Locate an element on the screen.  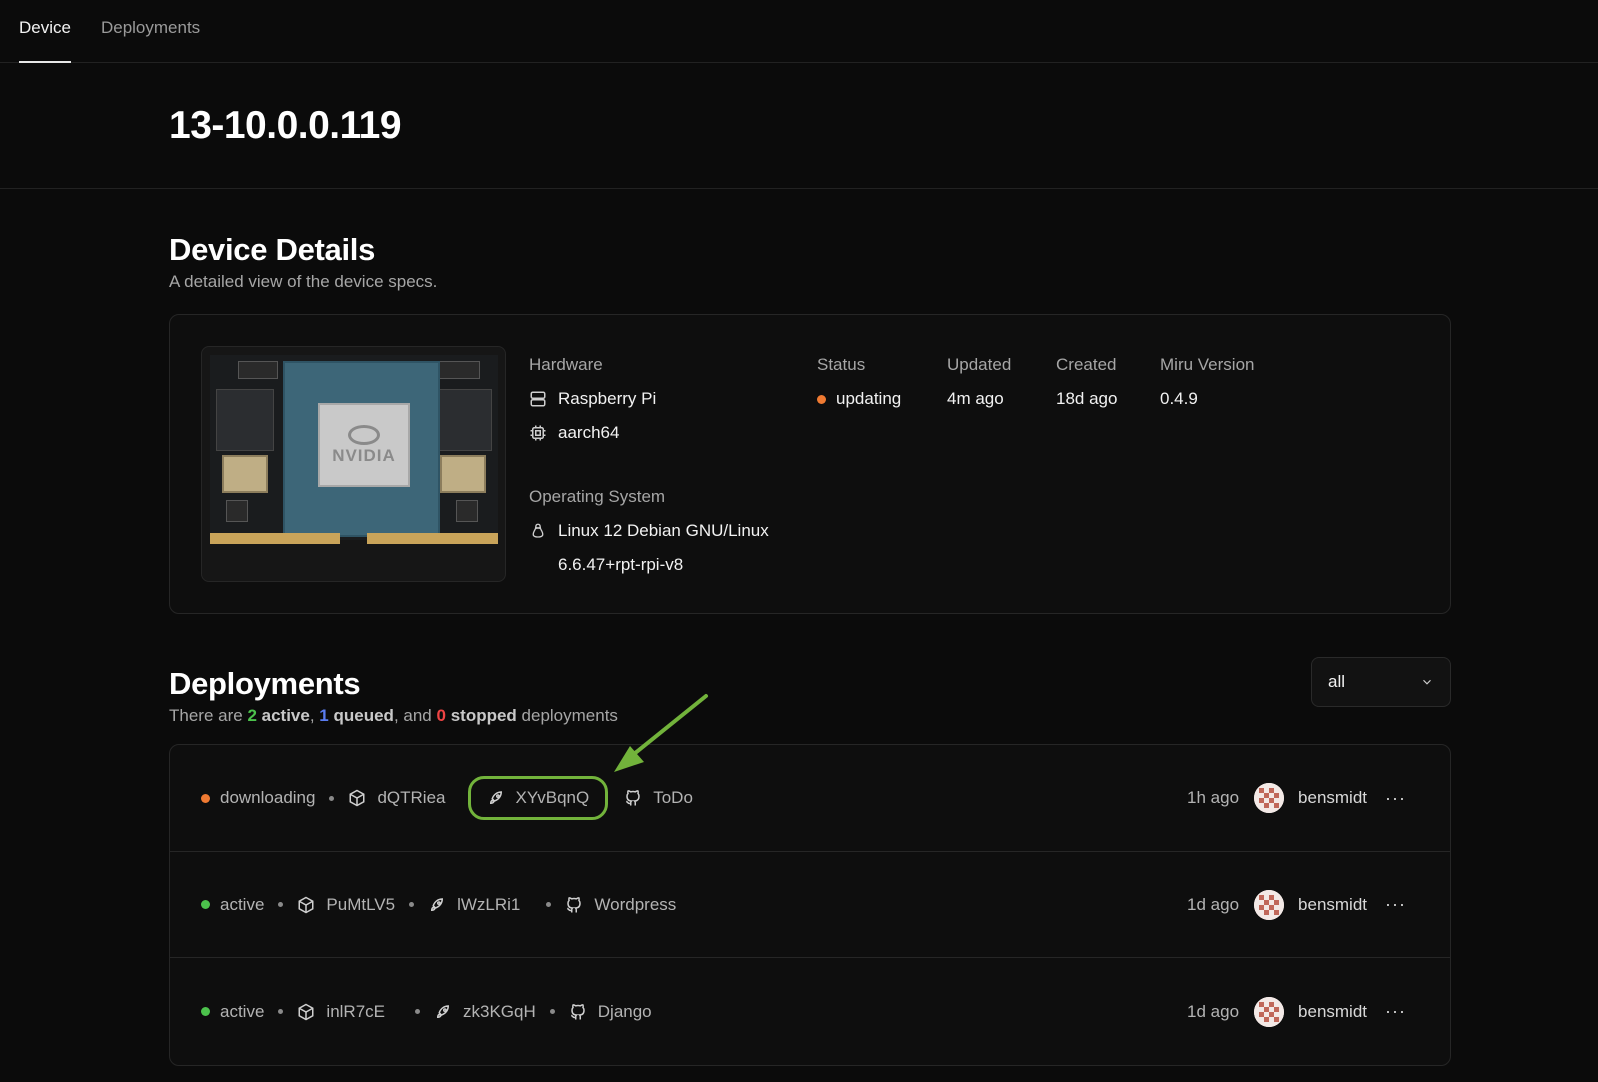
repo-link: ToDo is located at coordinates (658, 798).